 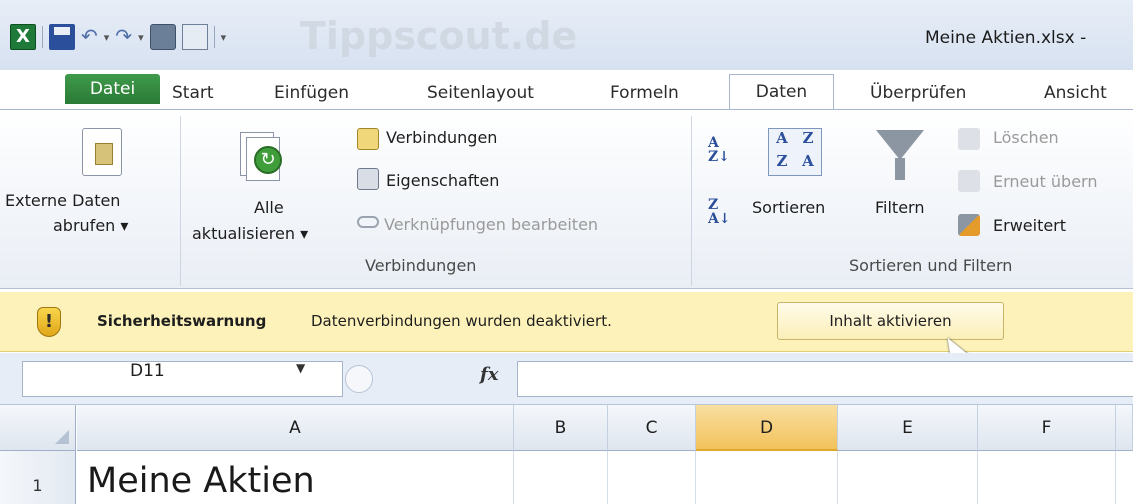 What do you see at coordinates (62, 200) in the screenshot?
I see `external-data-label-1: Externe Daten` at bounding box center [62, 200].